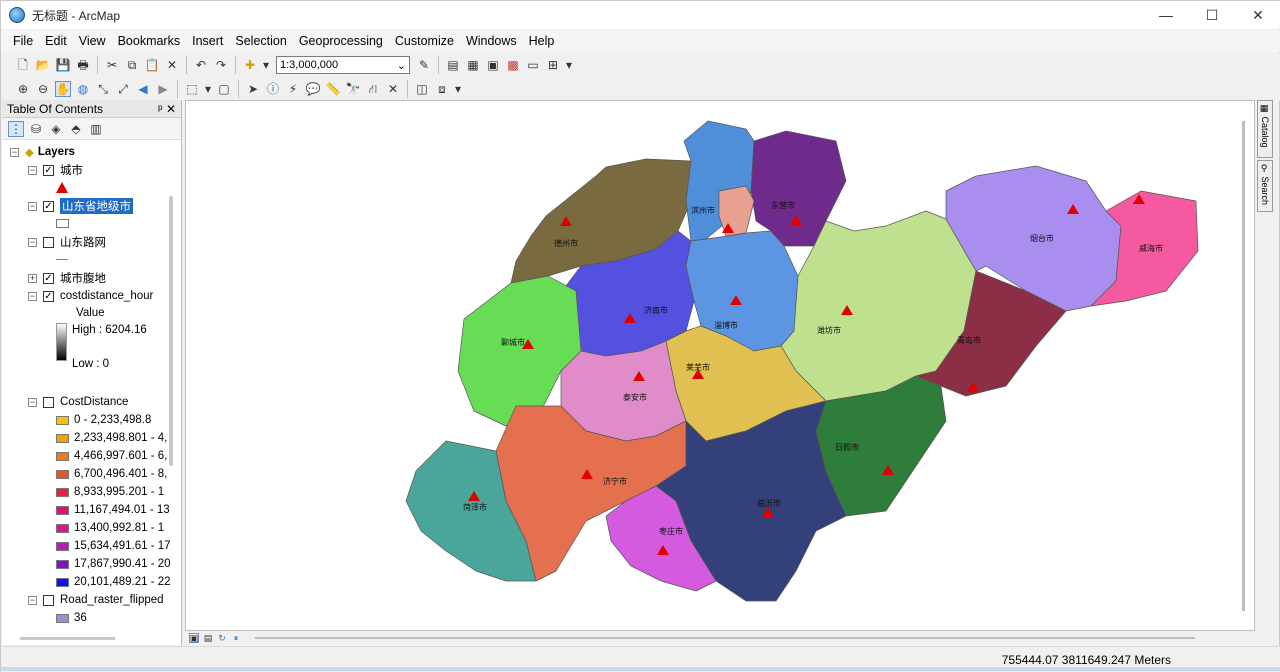  Describe the element at coordinates (171, 109) in the screenshot. I see `toc-close-icon: ✕` at that location.